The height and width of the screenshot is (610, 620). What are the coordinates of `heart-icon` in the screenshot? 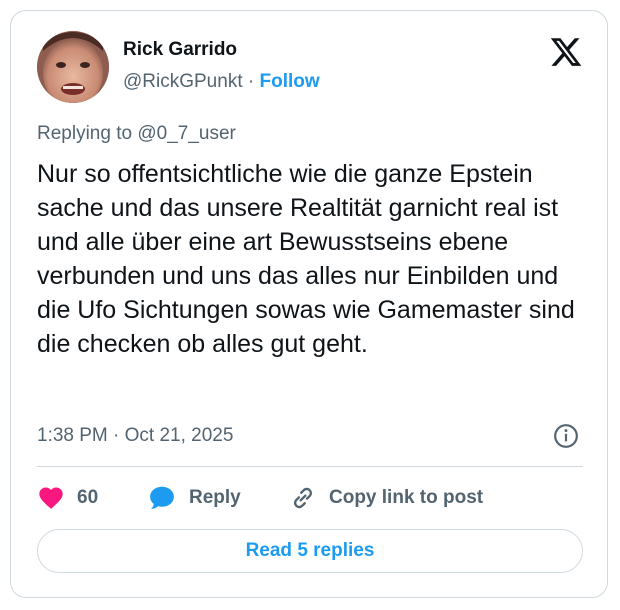 It's located at (51, 498).